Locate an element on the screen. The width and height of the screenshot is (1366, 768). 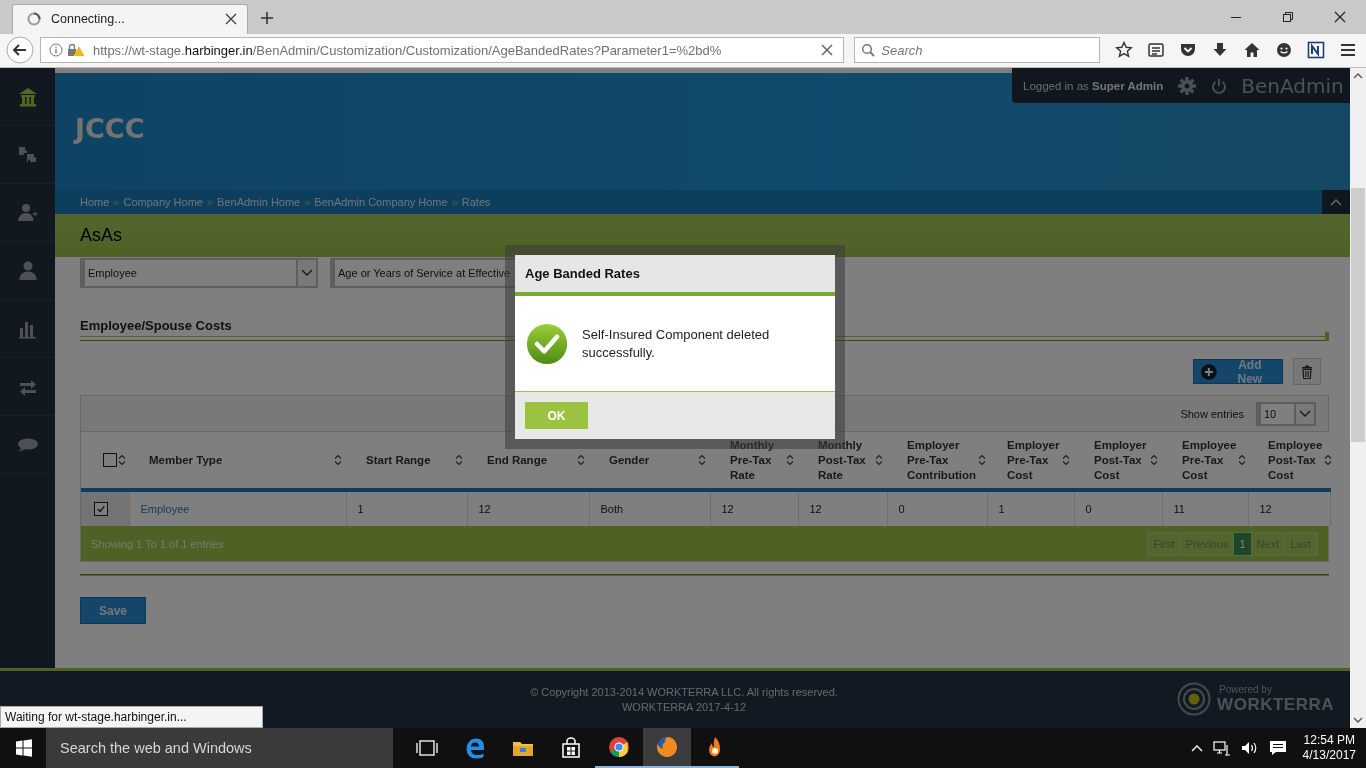
table-cell: Both is located at coordinates (612, 509).